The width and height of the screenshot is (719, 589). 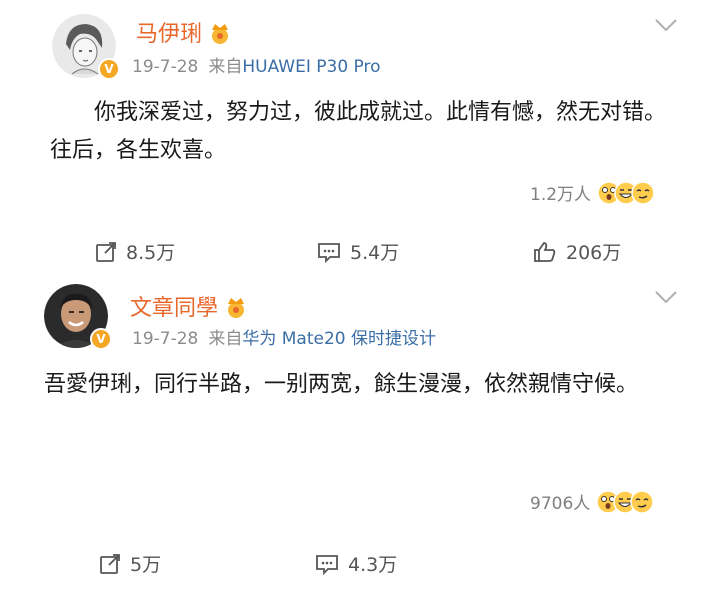 I want to click on action-bar: 5万 4.3万, so click(x=359, y=564).